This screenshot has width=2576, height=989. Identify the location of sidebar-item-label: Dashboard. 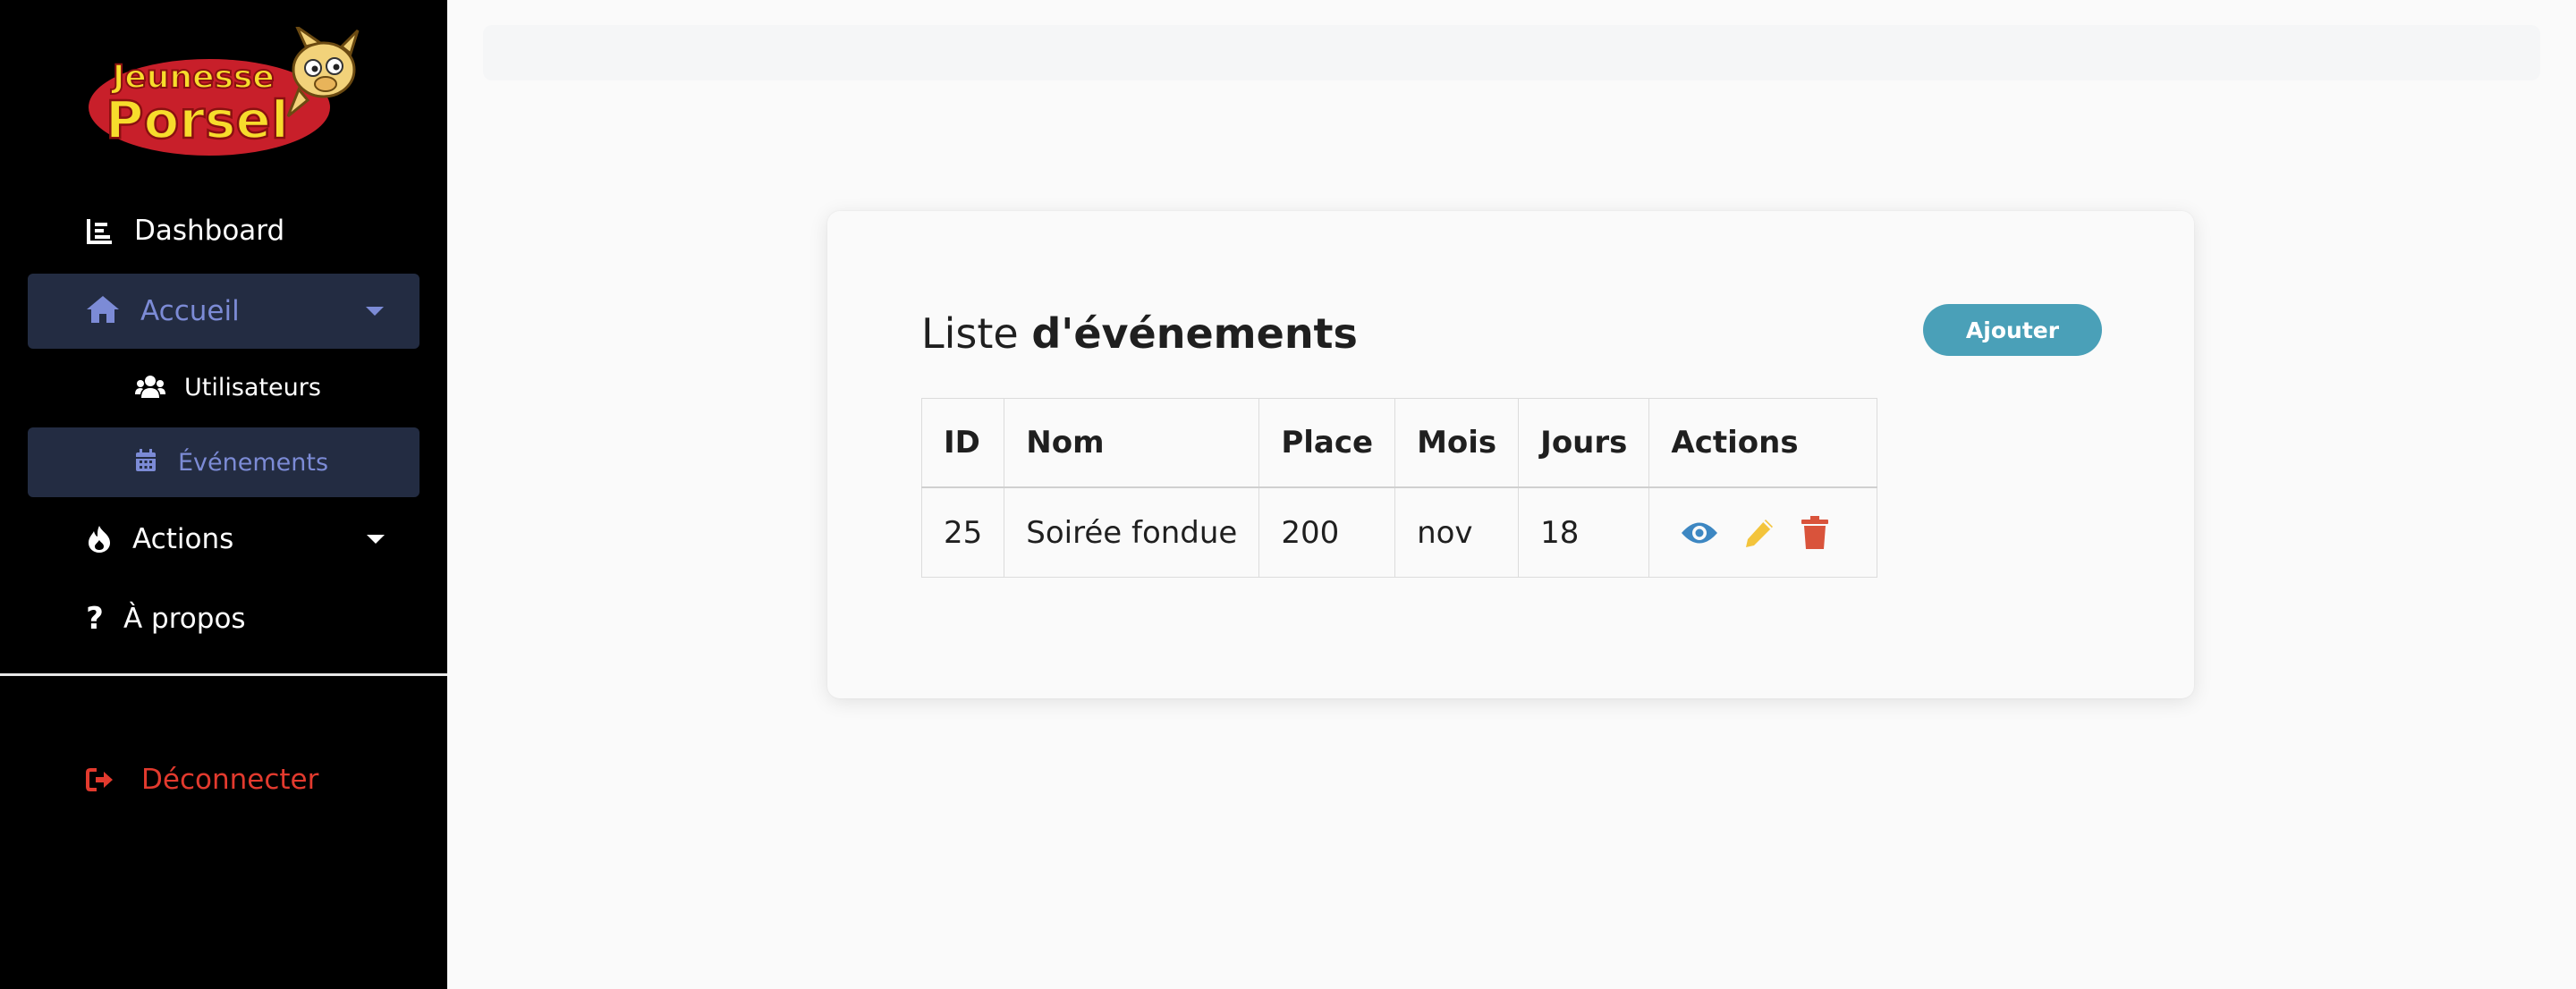
(209, 231).